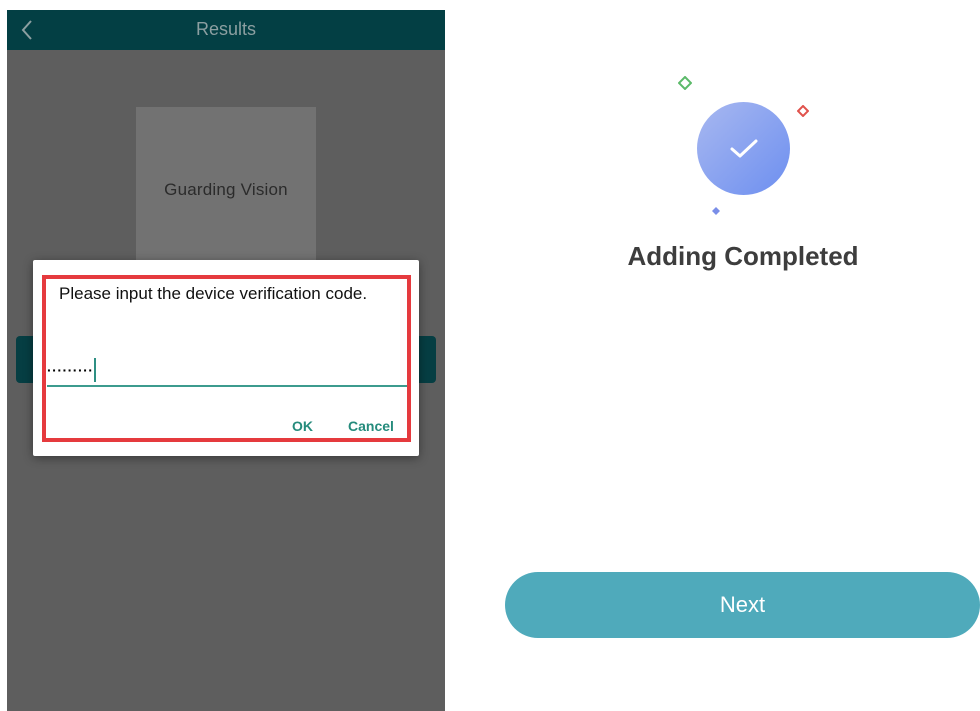 Image resolution: width=980 pixels, height=711 pixels. What do you see at coordinates (227, 370) in the screenshot?
I see `verification-code-input: ·········` at bounding box center [227, 370].